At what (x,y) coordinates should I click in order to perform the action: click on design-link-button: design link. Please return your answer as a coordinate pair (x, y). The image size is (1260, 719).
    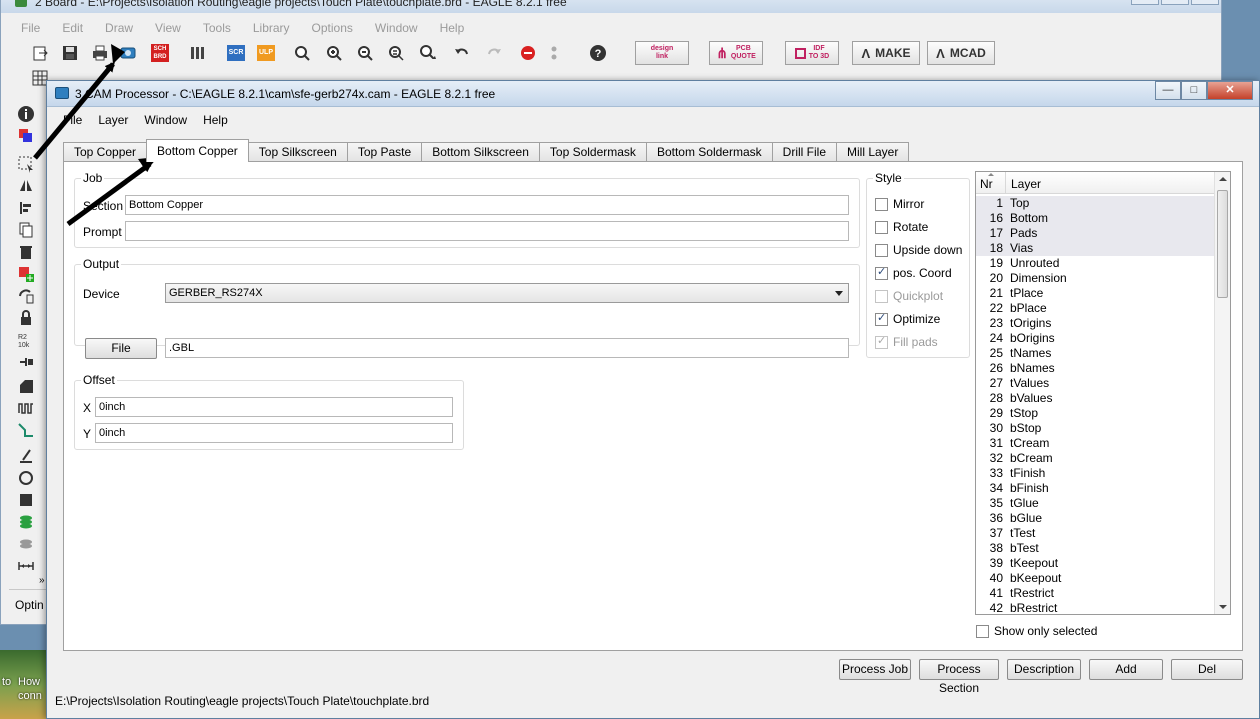
    Looking at the image, I should click on (662, 53).